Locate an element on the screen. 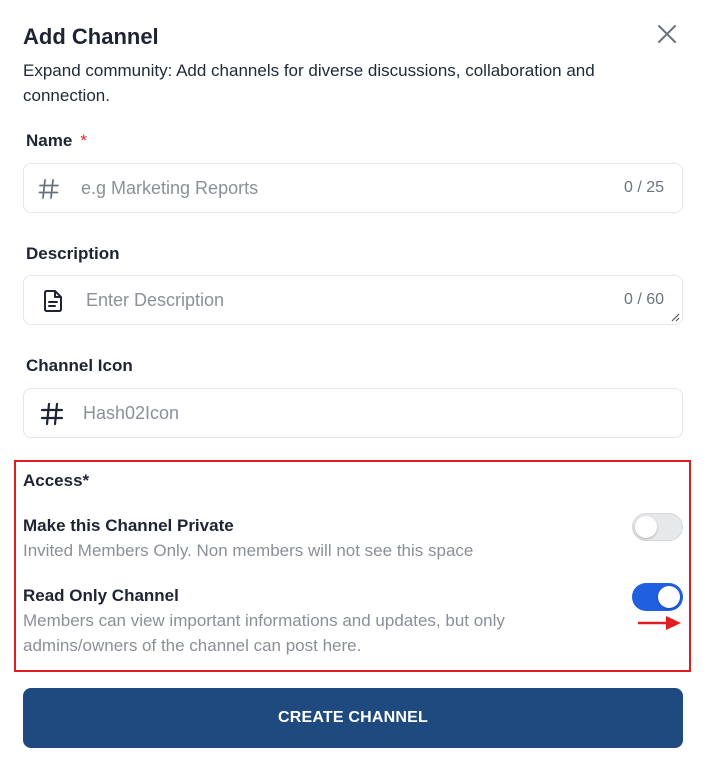  required-mark: * is located at coordinates (83, 140).